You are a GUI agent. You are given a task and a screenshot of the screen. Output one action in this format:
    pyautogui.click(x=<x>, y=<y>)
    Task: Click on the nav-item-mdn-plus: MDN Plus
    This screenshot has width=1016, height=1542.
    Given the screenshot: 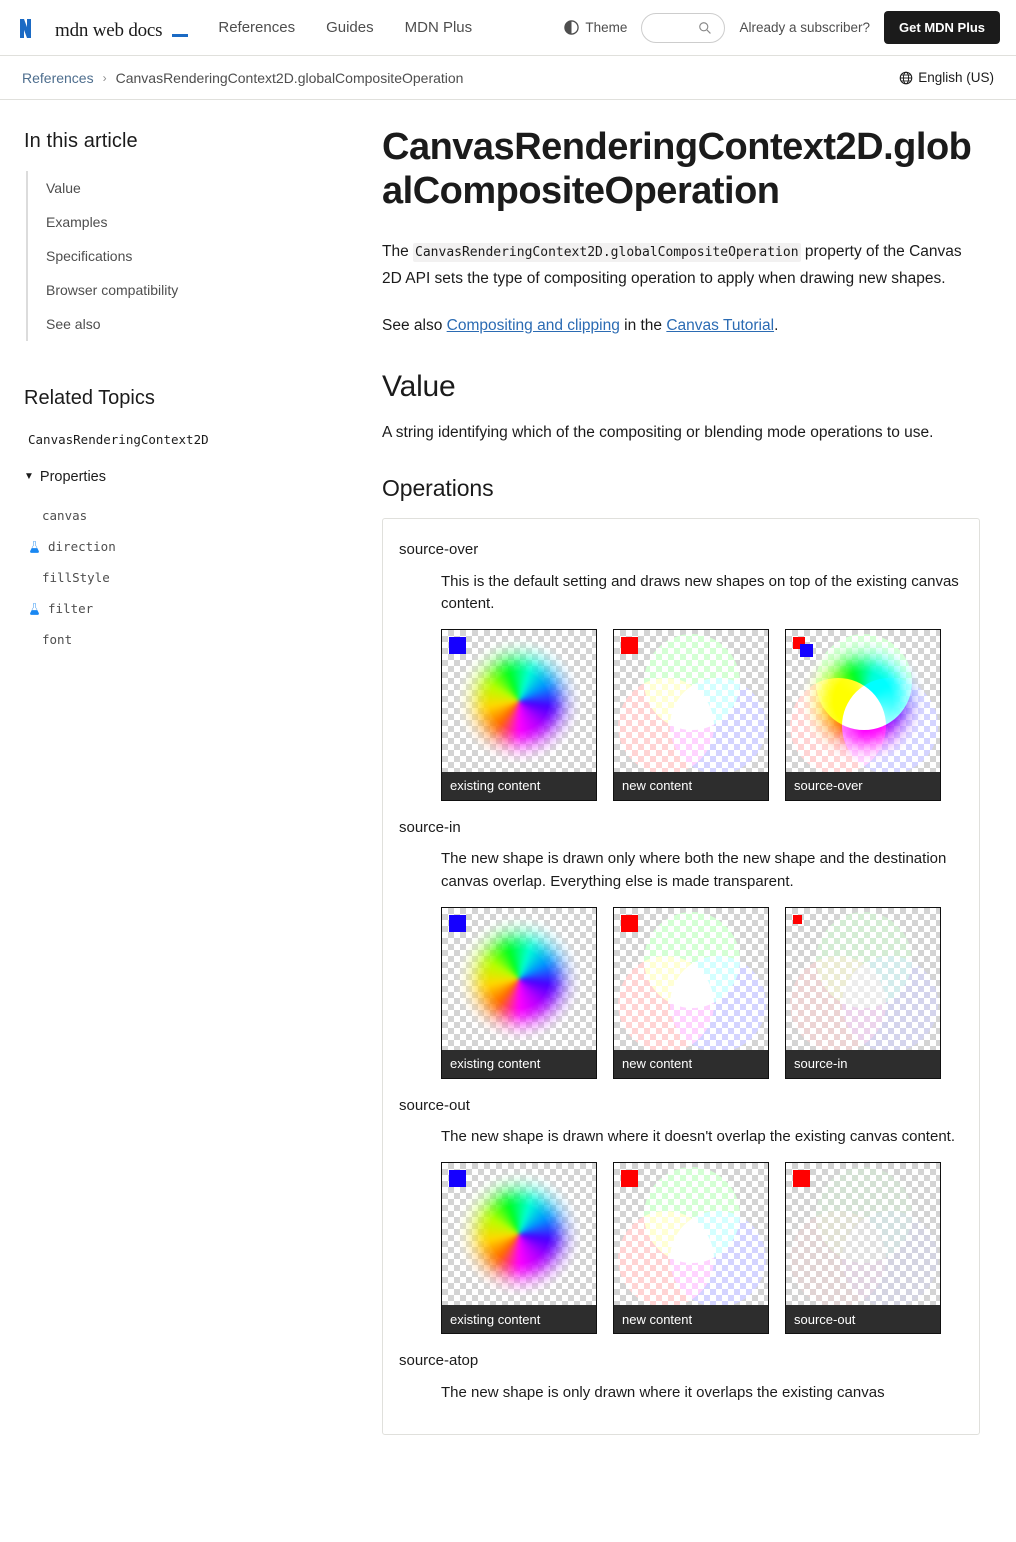 What is the action you would take?
    pyautogui.click(x=439, y=27)
    